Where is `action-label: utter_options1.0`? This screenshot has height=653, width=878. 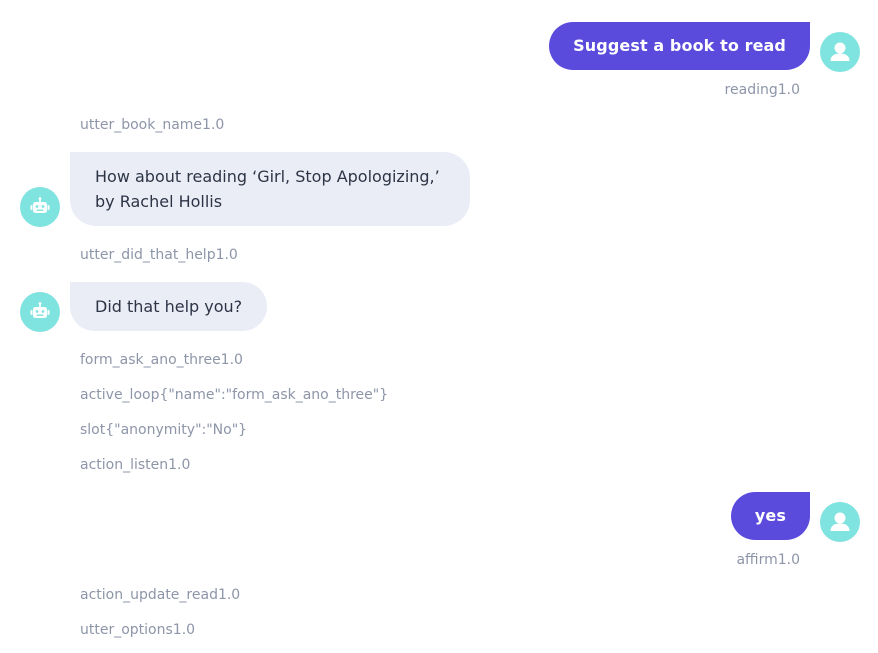
action-label: utter_options1.0 is located at coordinates (138, 630).